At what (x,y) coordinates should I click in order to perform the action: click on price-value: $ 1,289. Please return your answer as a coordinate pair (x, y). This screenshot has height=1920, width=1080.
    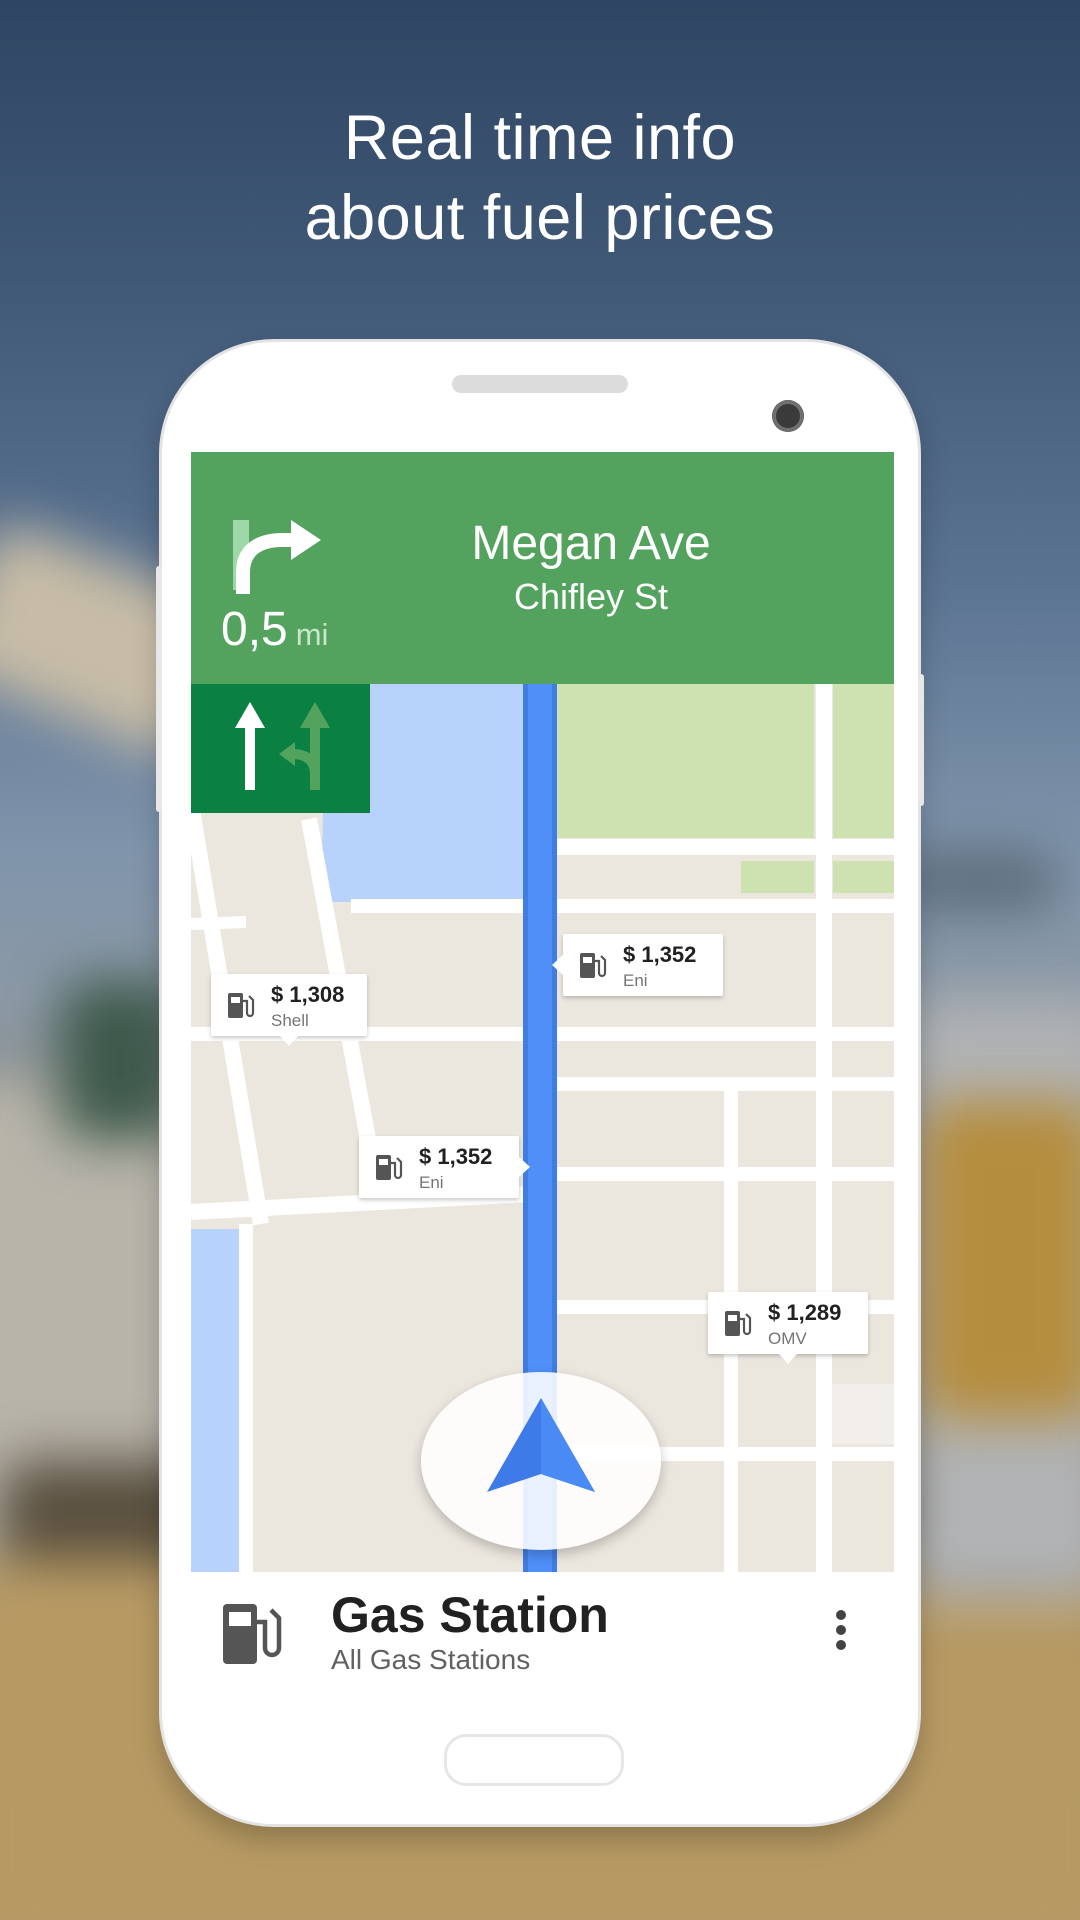
    Looking at the image, I should click on (805, 1312).